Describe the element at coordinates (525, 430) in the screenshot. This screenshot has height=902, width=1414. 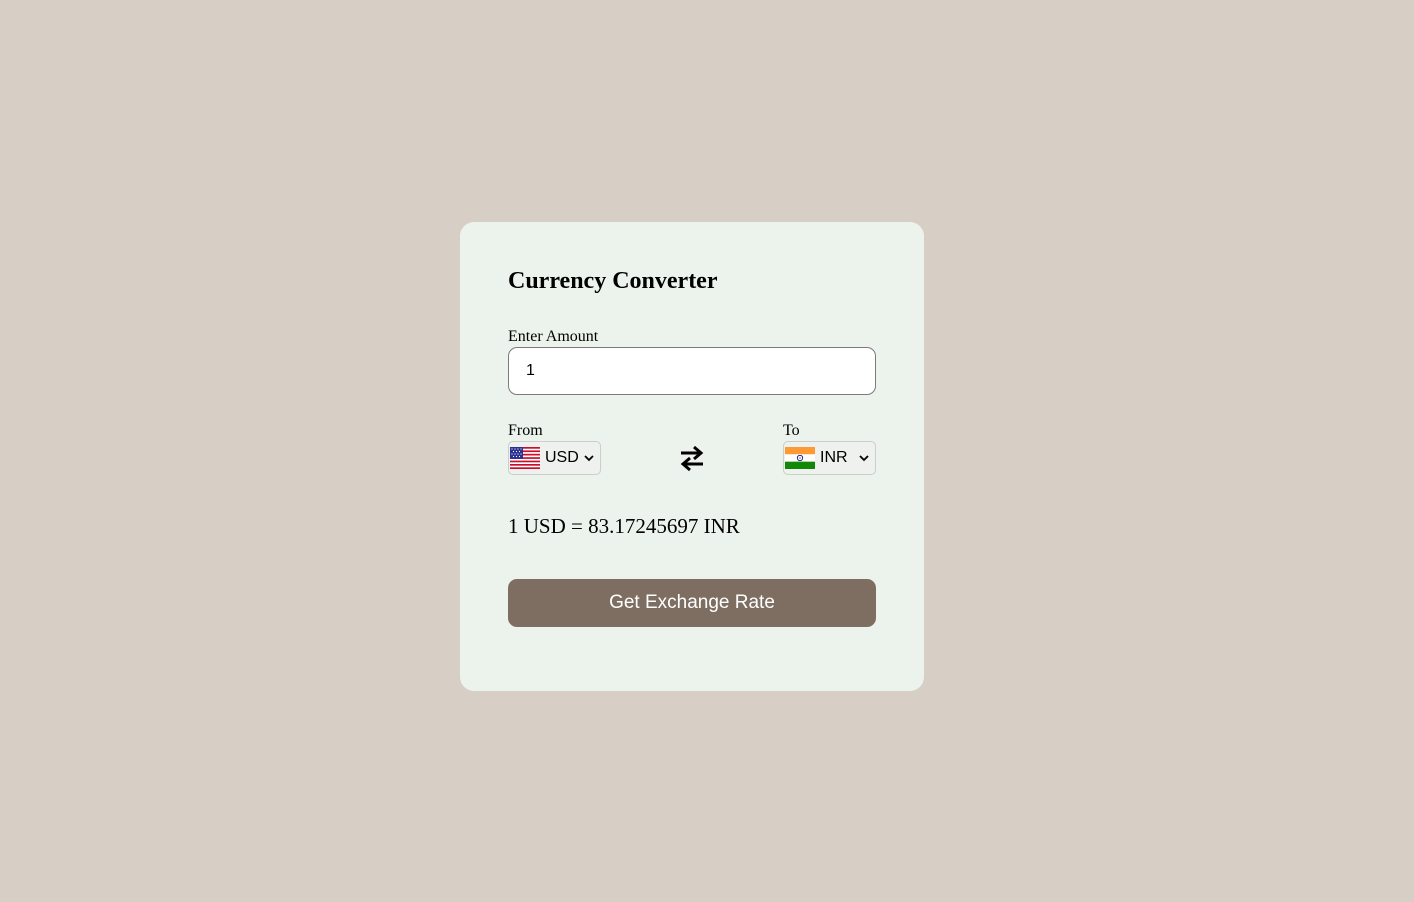
I see `from-label: From` at that location.